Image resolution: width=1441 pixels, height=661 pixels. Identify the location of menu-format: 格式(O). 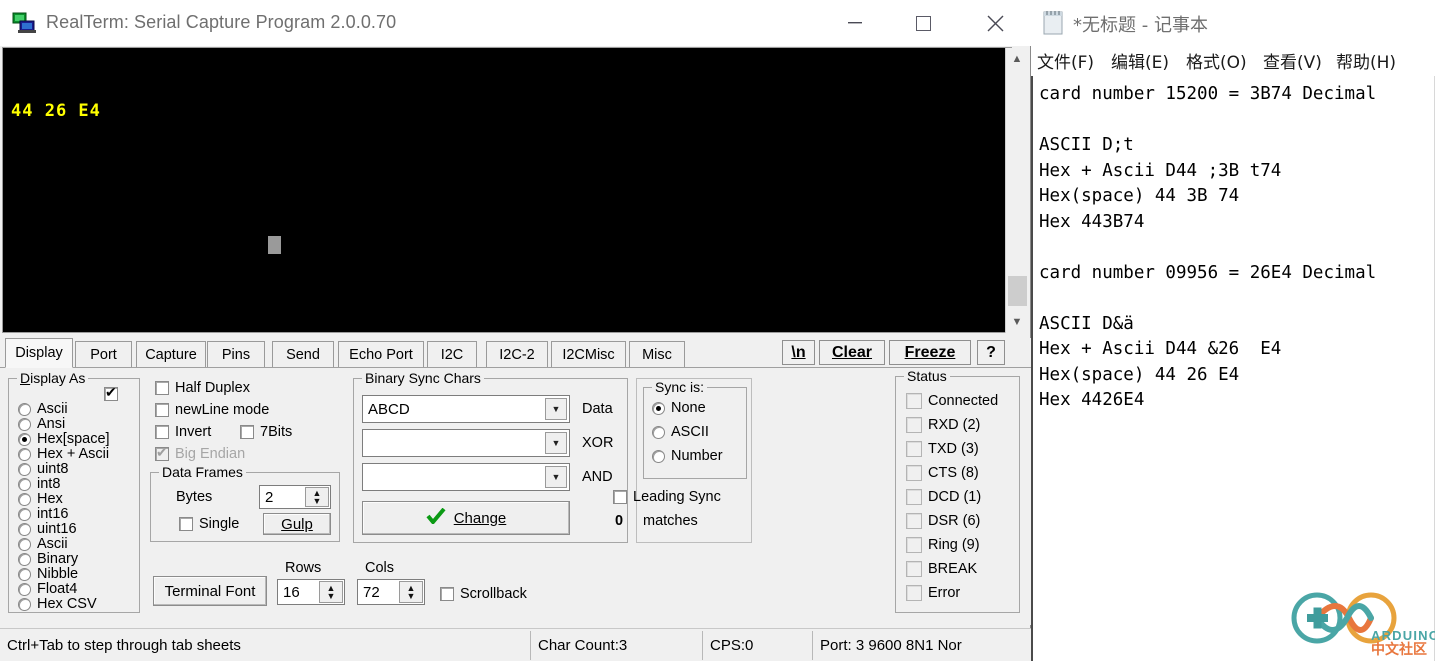
(1216, 60).